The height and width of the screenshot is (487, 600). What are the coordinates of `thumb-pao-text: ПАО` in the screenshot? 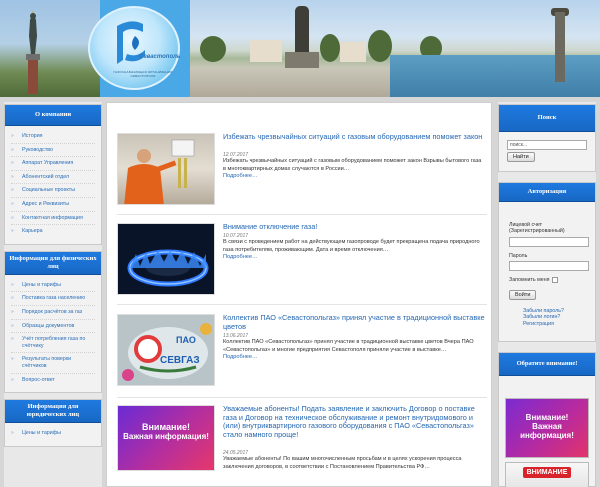 It's located at (186, 340).